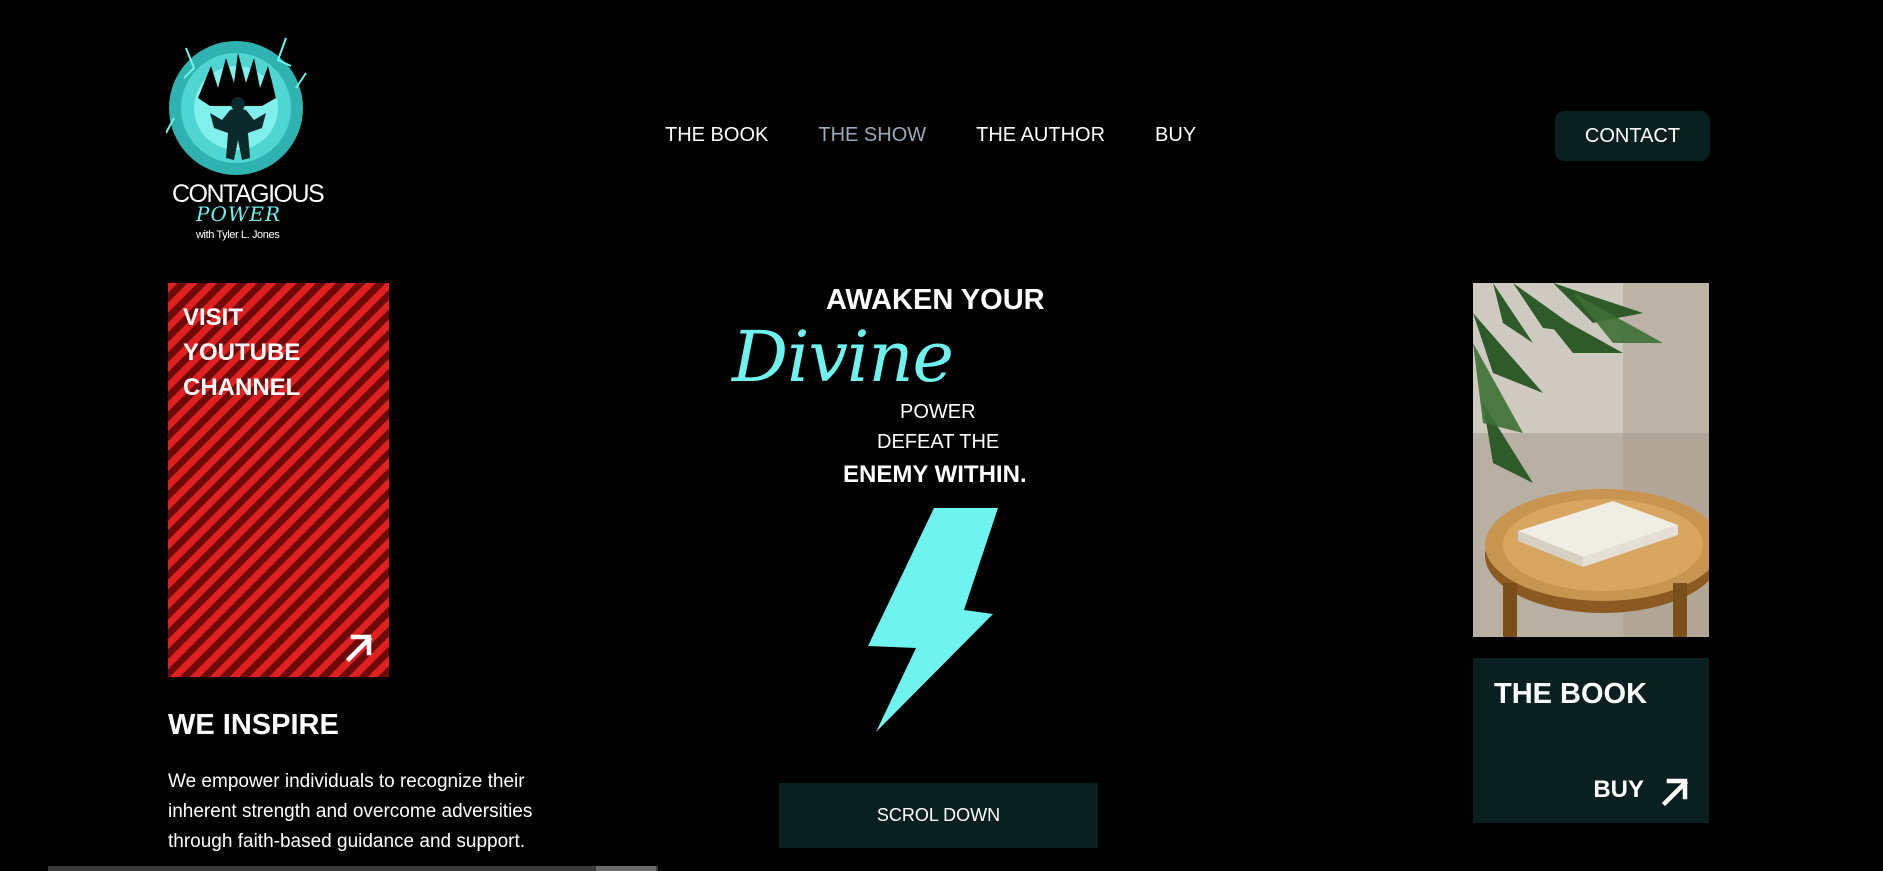  What do you see at coordinates (872, 135) in the screenshot?
I see `nav-the-show: THE SHOW` at bounding box center [872, 135].